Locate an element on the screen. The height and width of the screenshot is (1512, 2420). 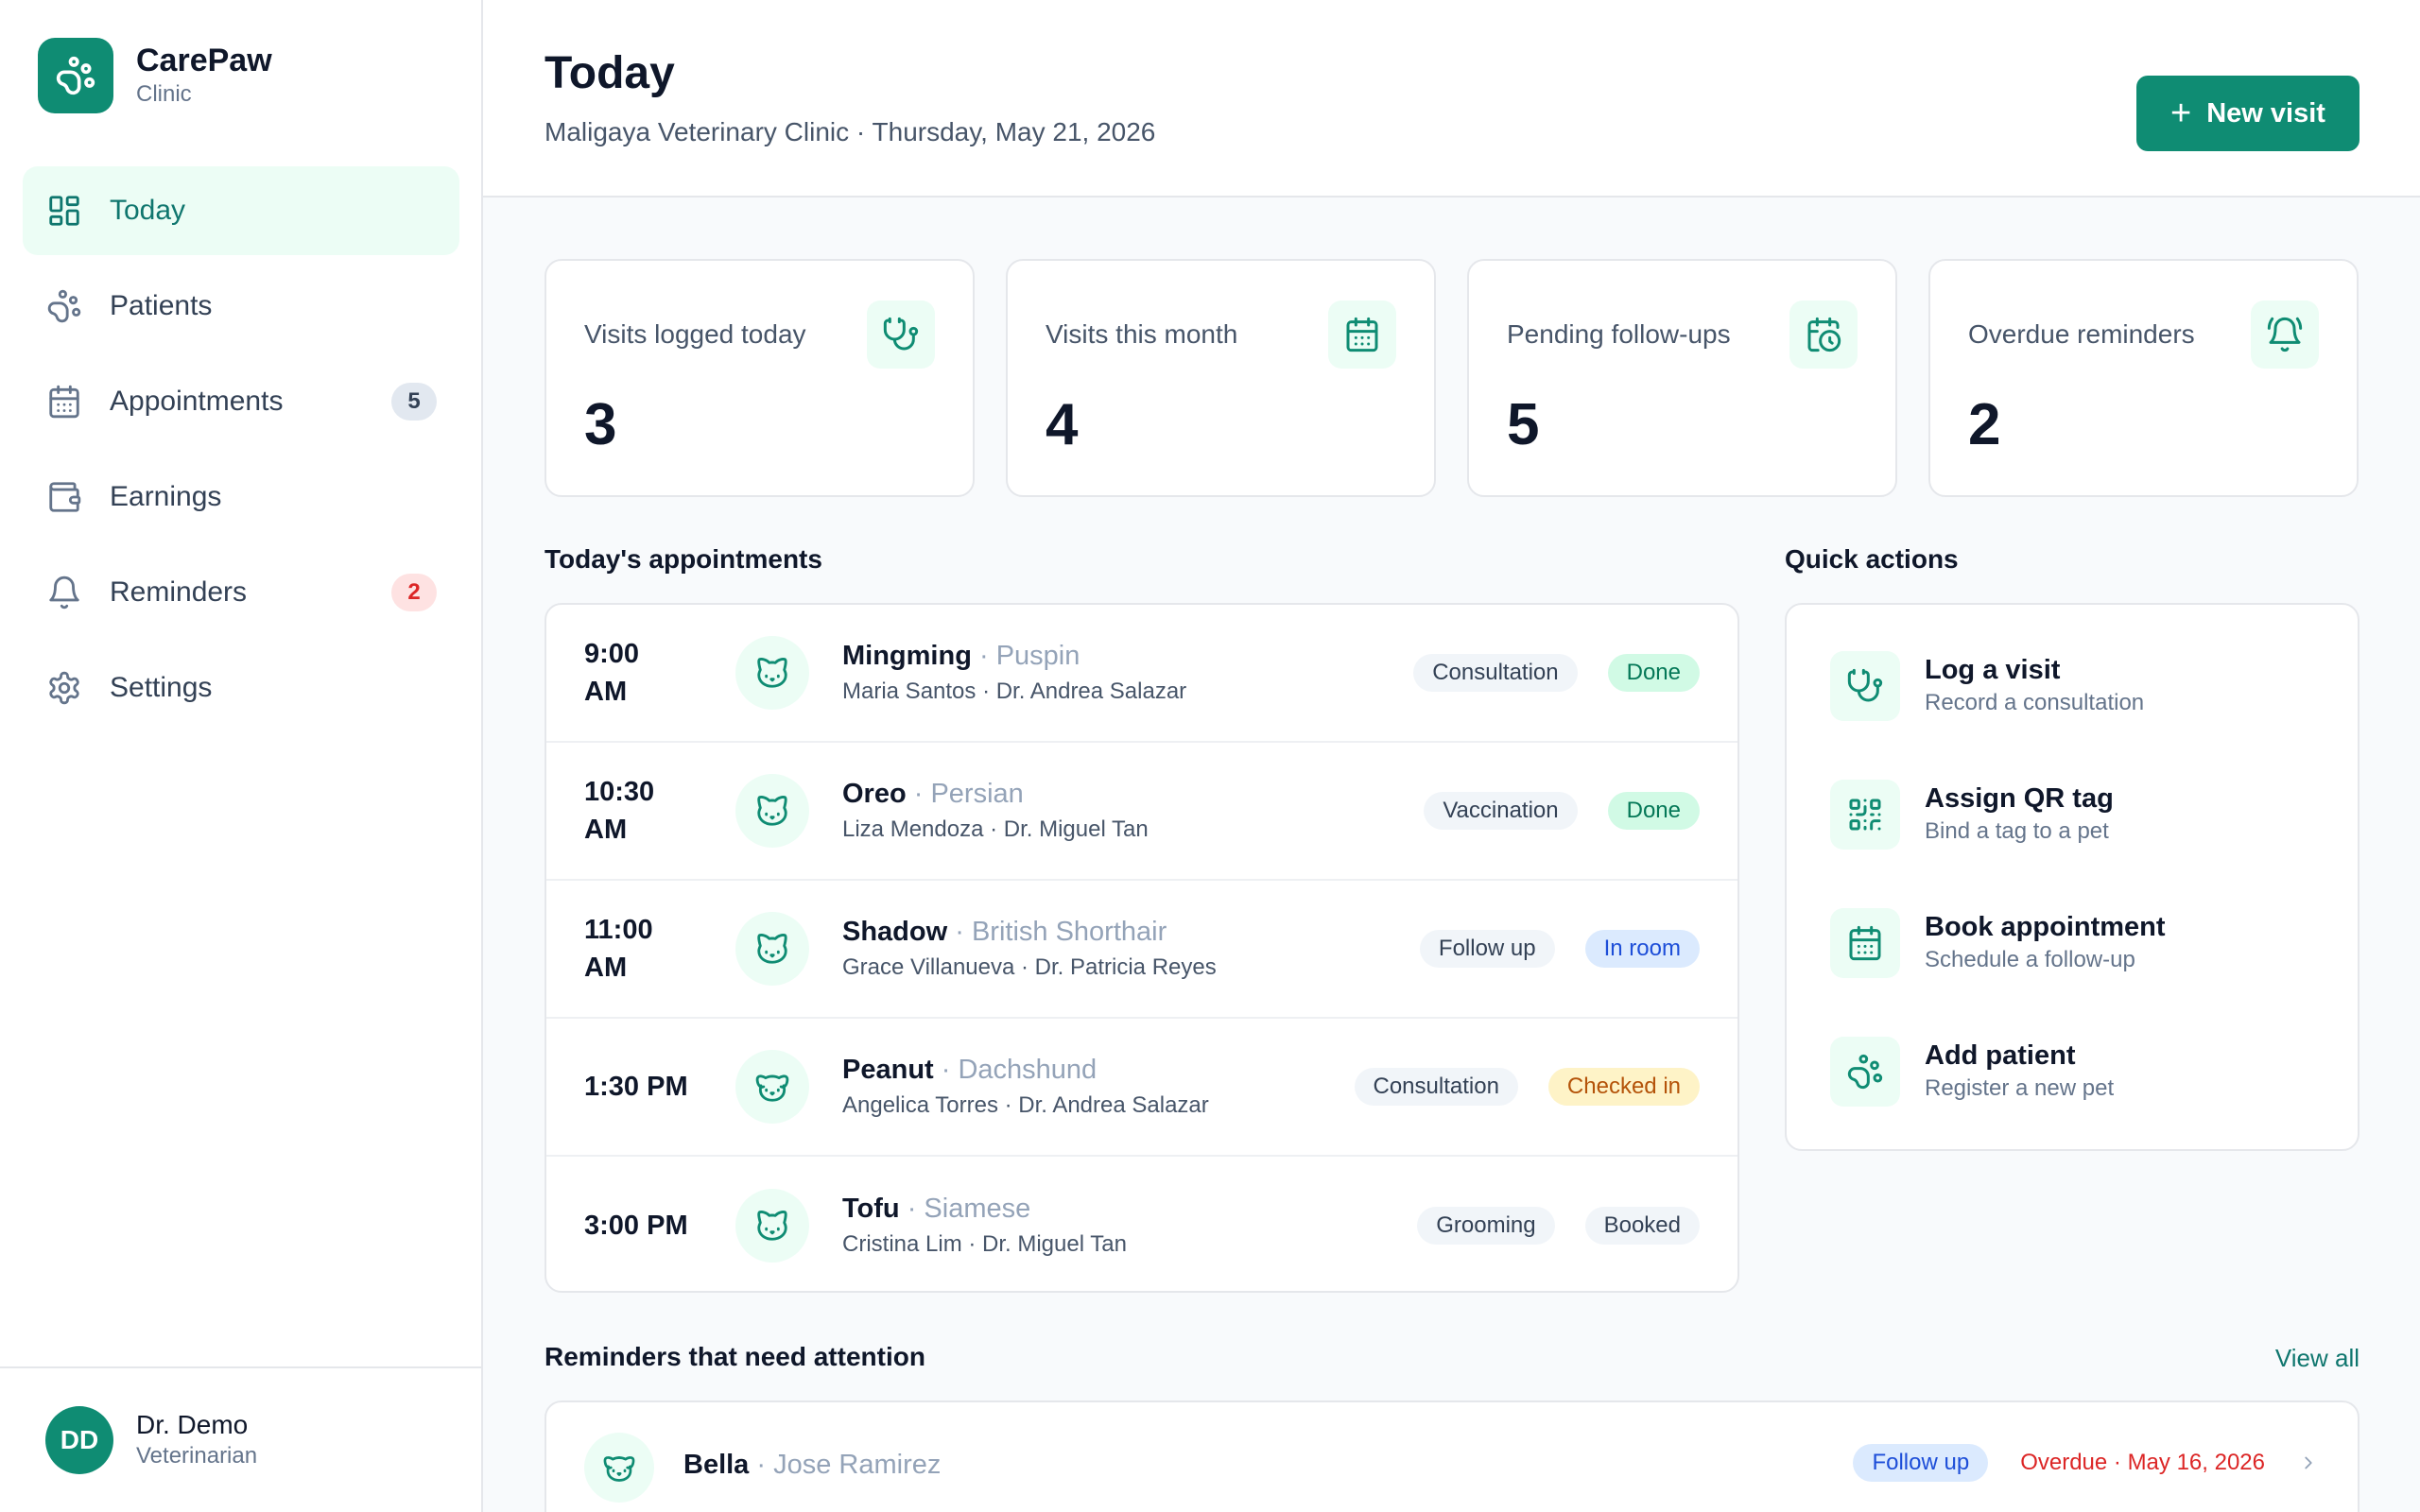
quick-action-subtitle: Schedule a follow-up is located at coordinates (2030, 959).